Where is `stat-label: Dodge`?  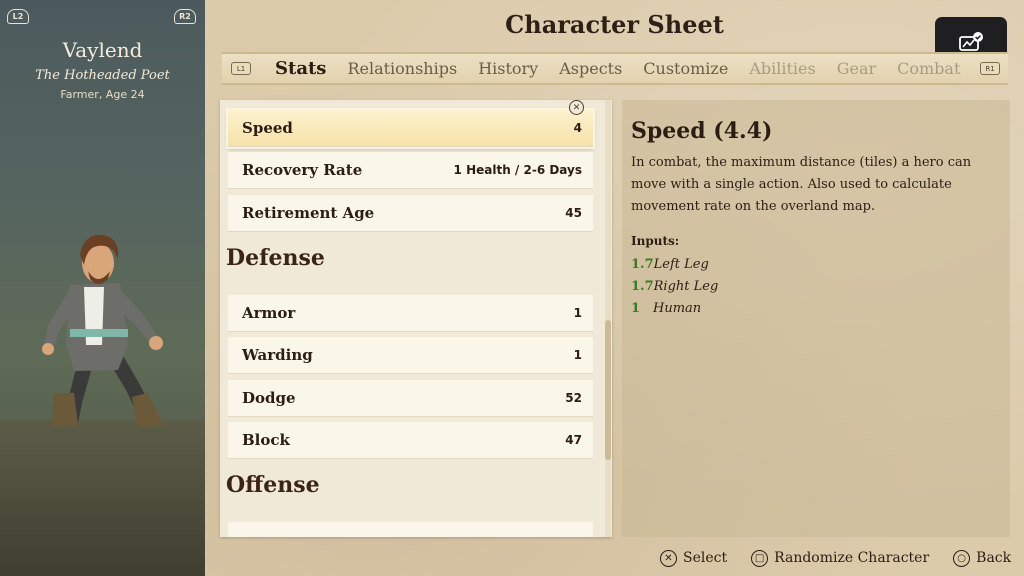
stat-label: Dodge is located at coordinates (269, 398).